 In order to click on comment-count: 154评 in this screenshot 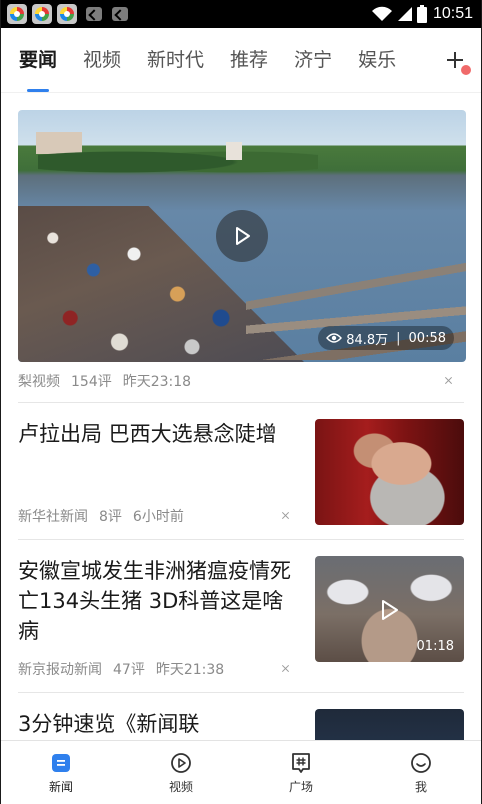, I will do `click(91, 382)`.